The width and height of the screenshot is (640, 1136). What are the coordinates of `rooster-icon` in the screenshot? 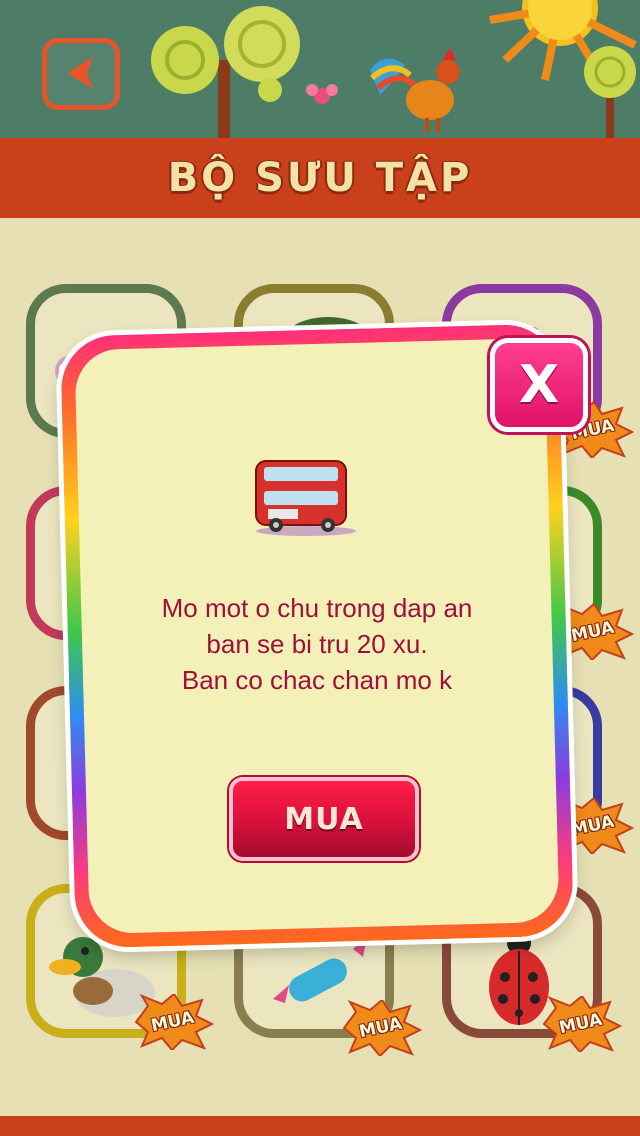 It's located at (414, 90).